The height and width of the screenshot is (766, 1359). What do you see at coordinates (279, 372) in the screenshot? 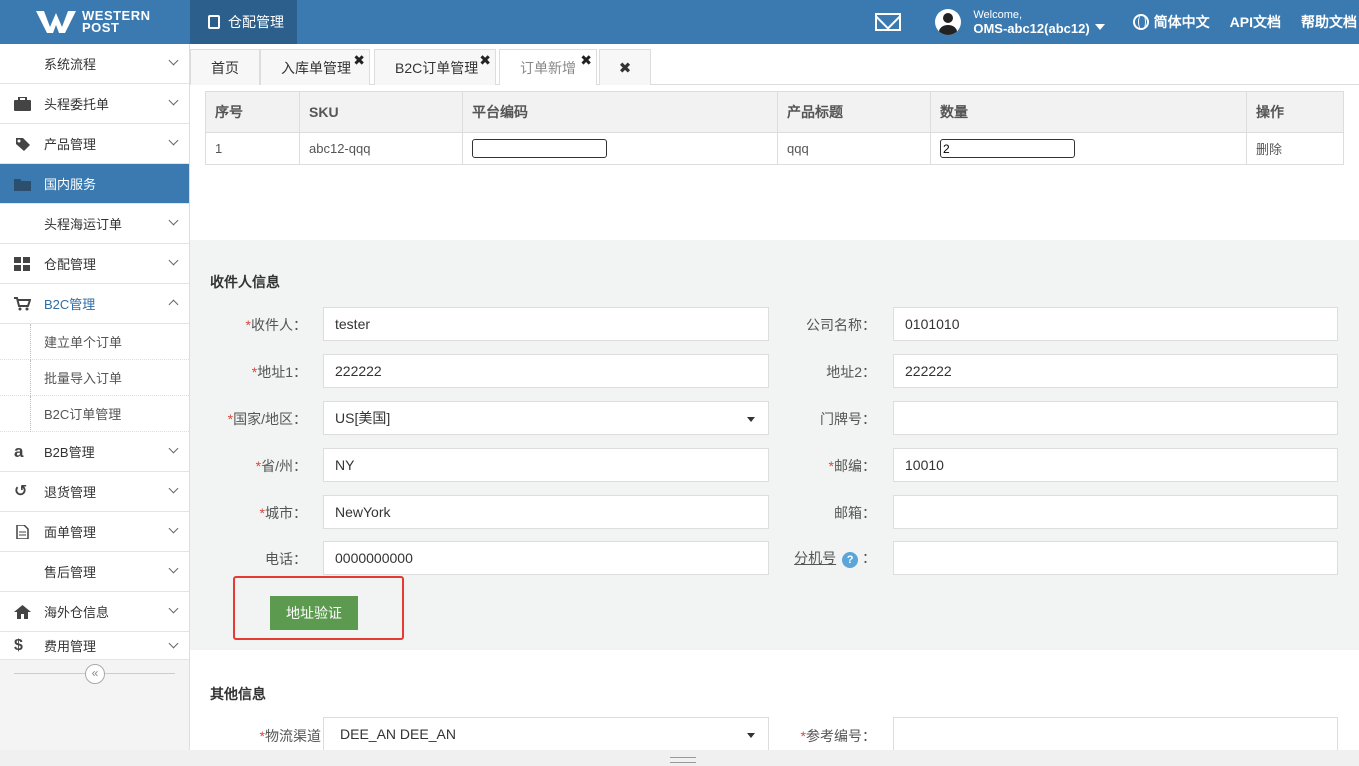
I see `address1-label: *地址1：` at bounding box center [279, 372].